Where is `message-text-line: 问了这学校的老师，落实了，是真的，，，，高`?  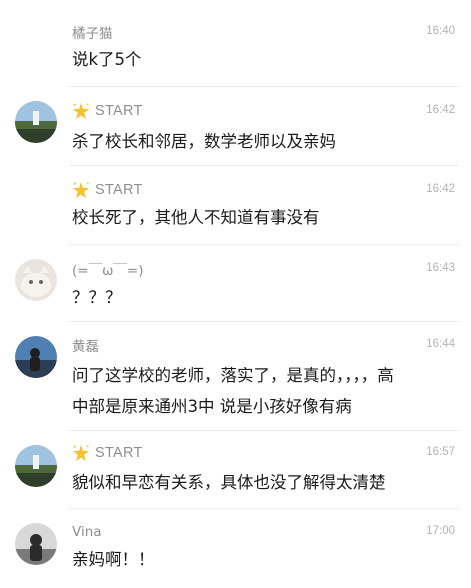 message-text-line: 问了这学校的老师，落实了，是真的，，，，高 is located at coordinates (233, 375).